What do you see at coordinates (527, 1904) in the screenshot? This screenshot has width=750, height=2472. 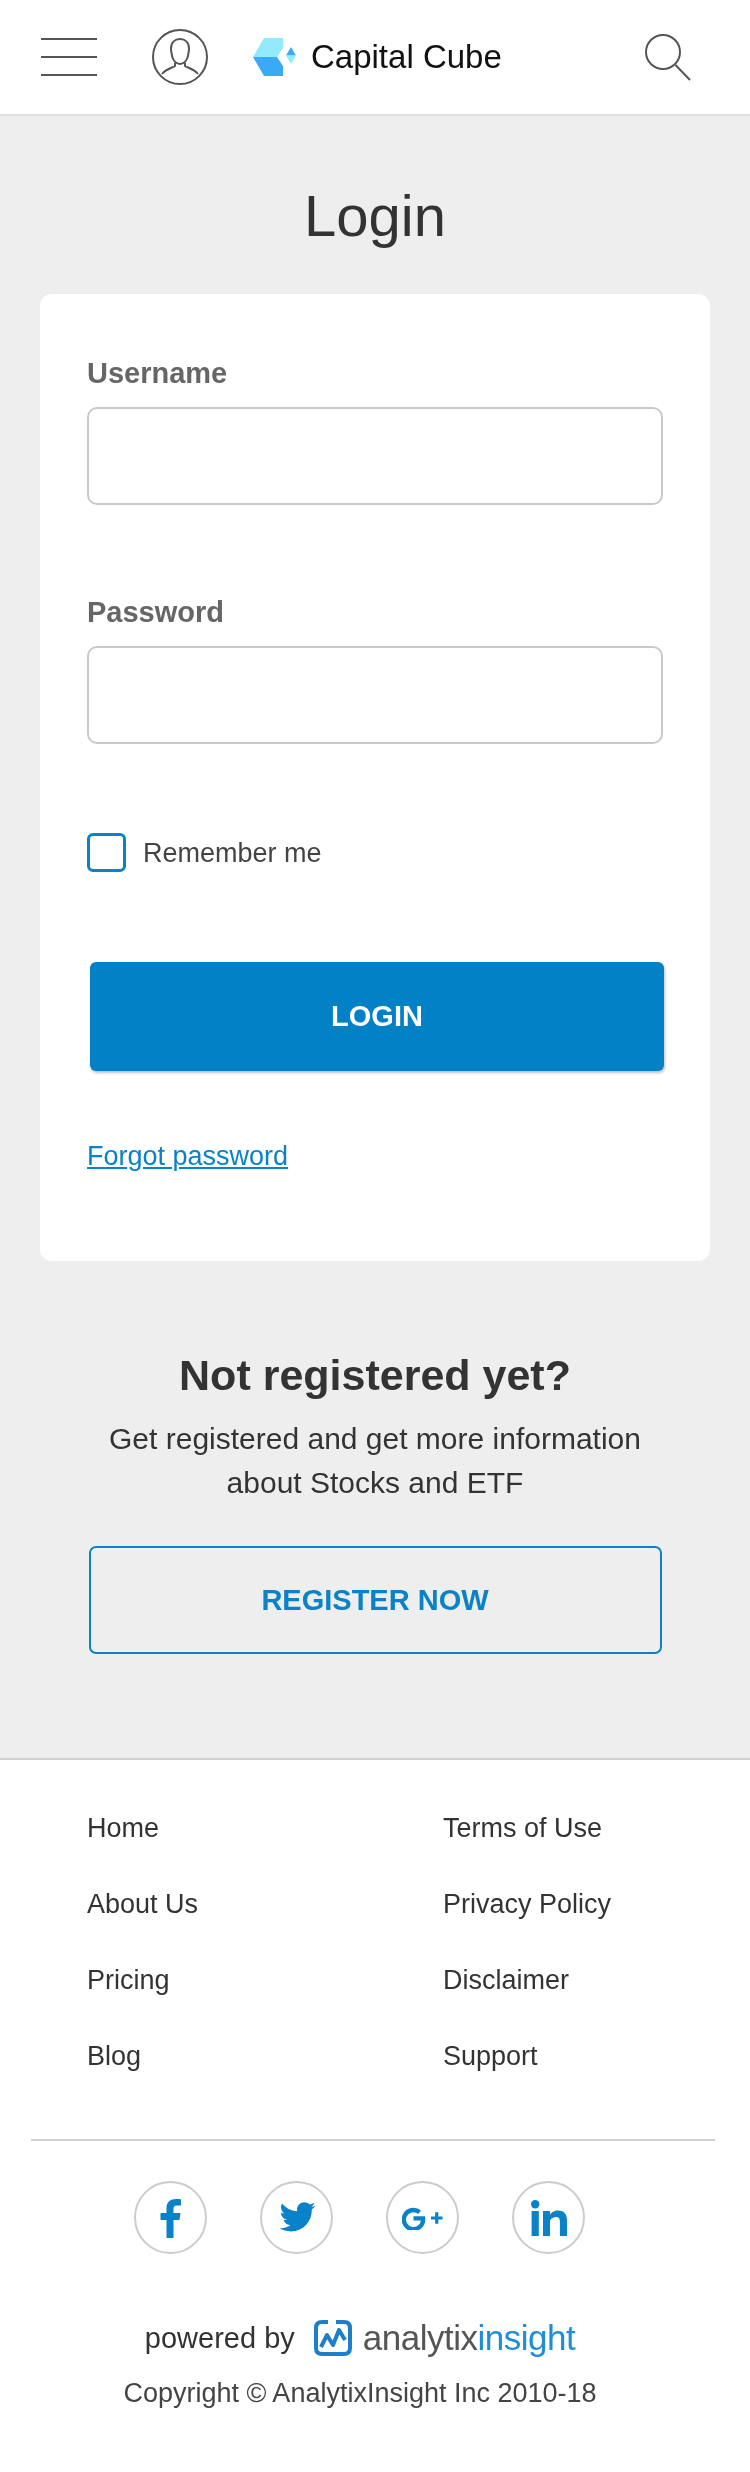 I see `footer-link: Privacy Policy` at bounding box center [527, 1904].